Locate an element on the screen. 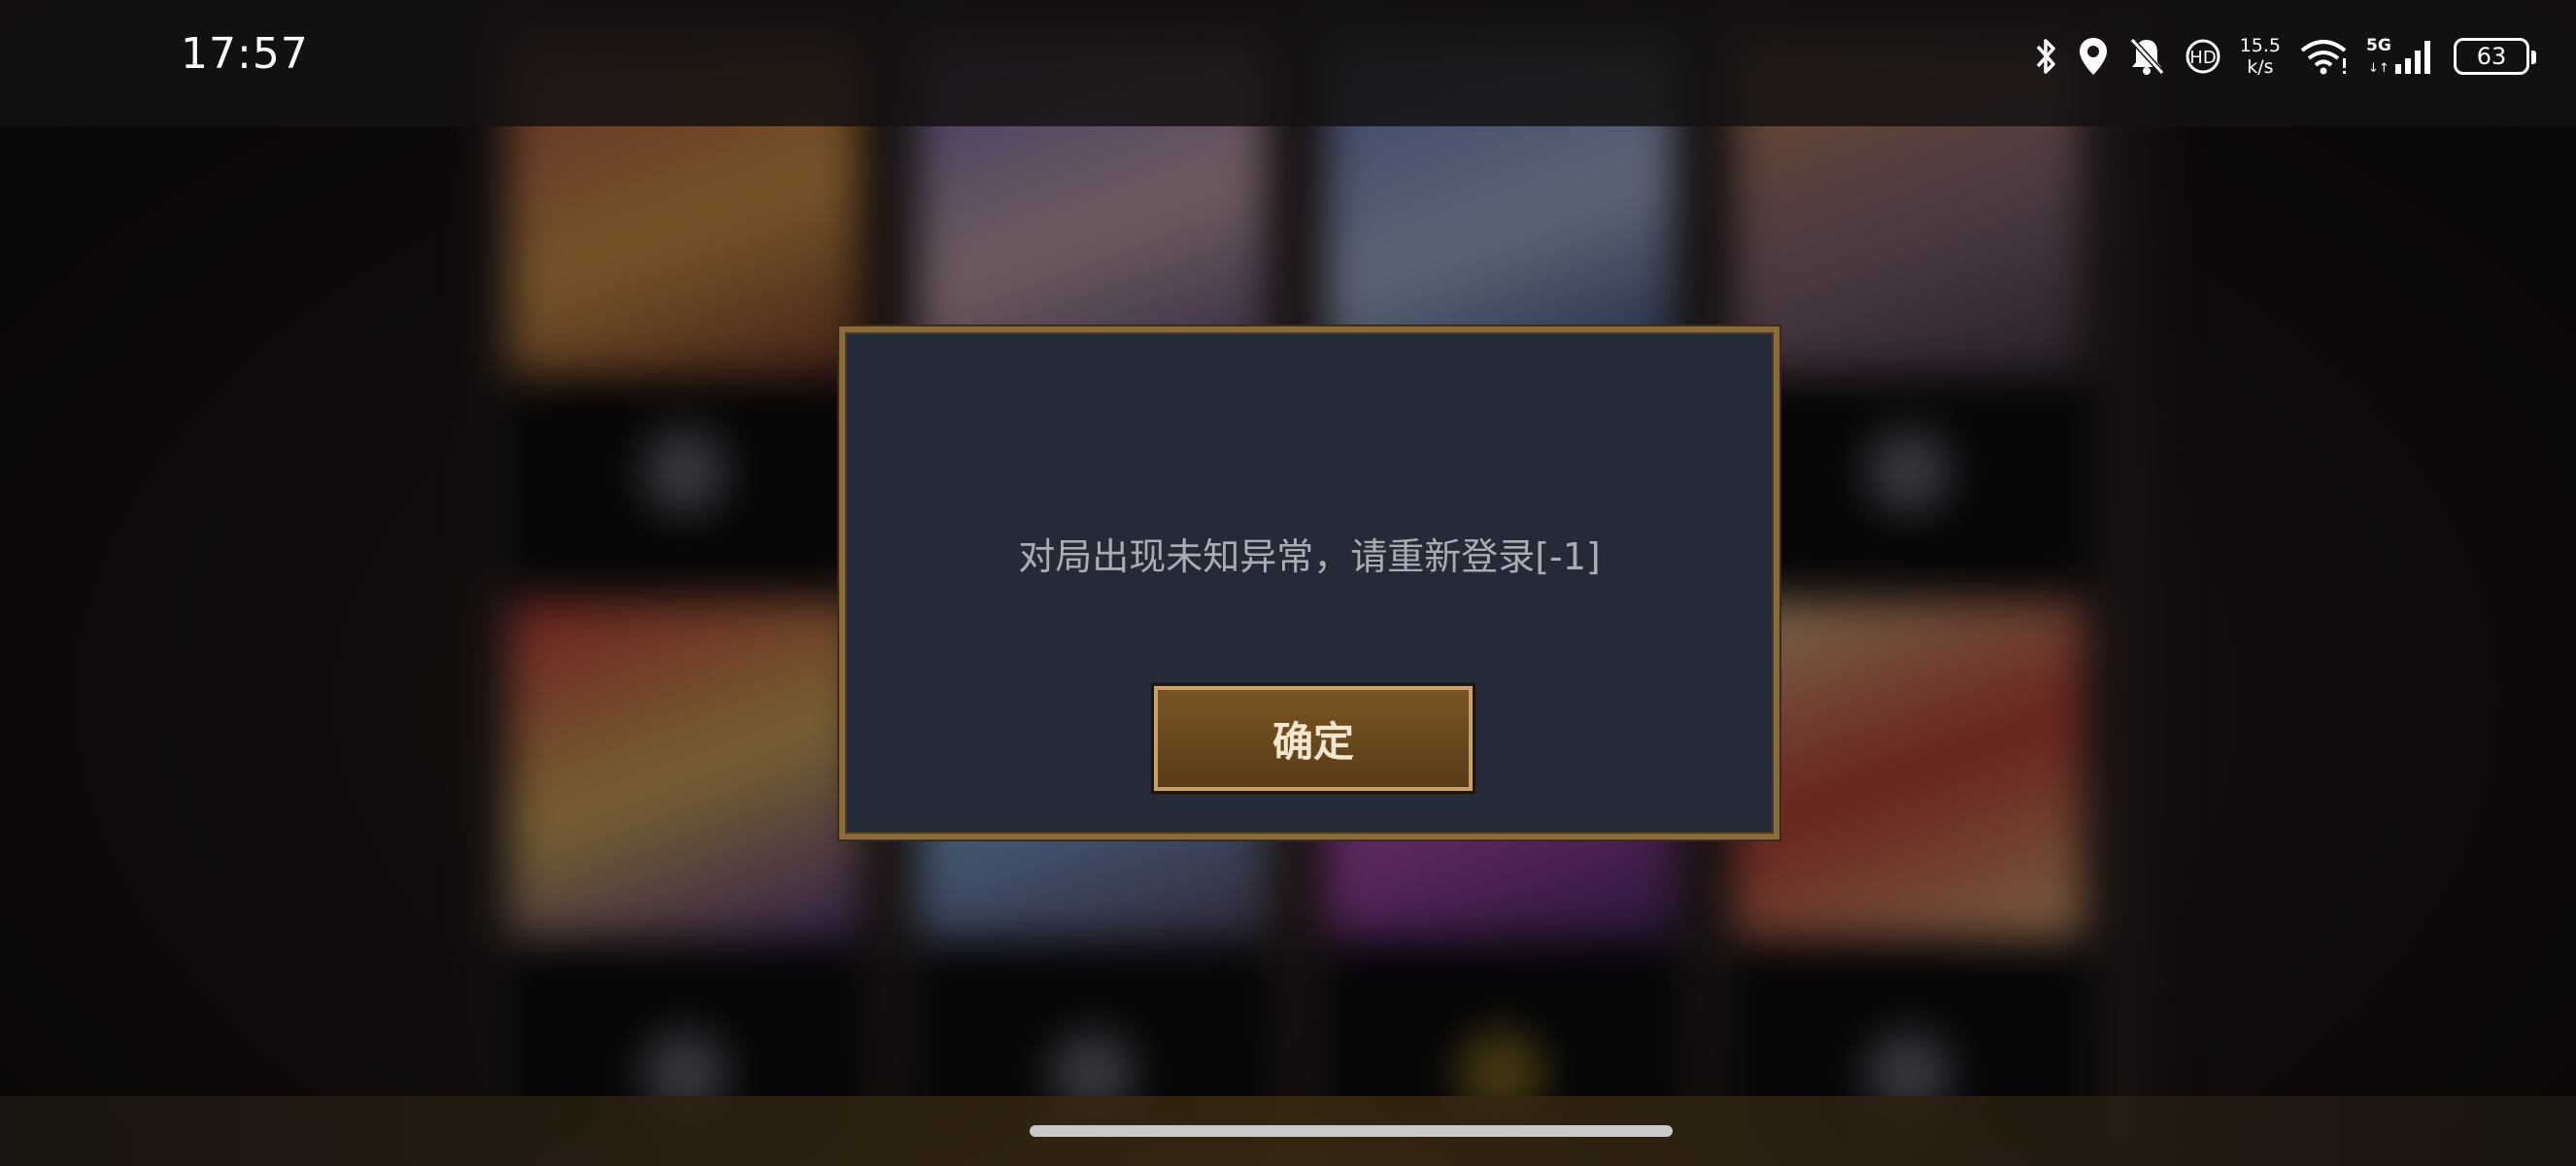 The width and height of the screenshot is (2576, 1166). cellular-signal-icon: 5G ↓↑ is located at coordinates (2401, 56).